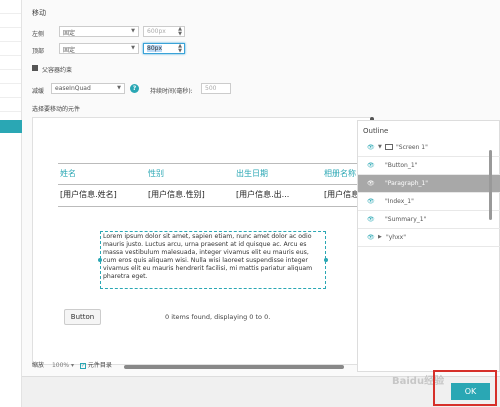  I want to click on triangle-down-icon: ▼, so click(380, 147).